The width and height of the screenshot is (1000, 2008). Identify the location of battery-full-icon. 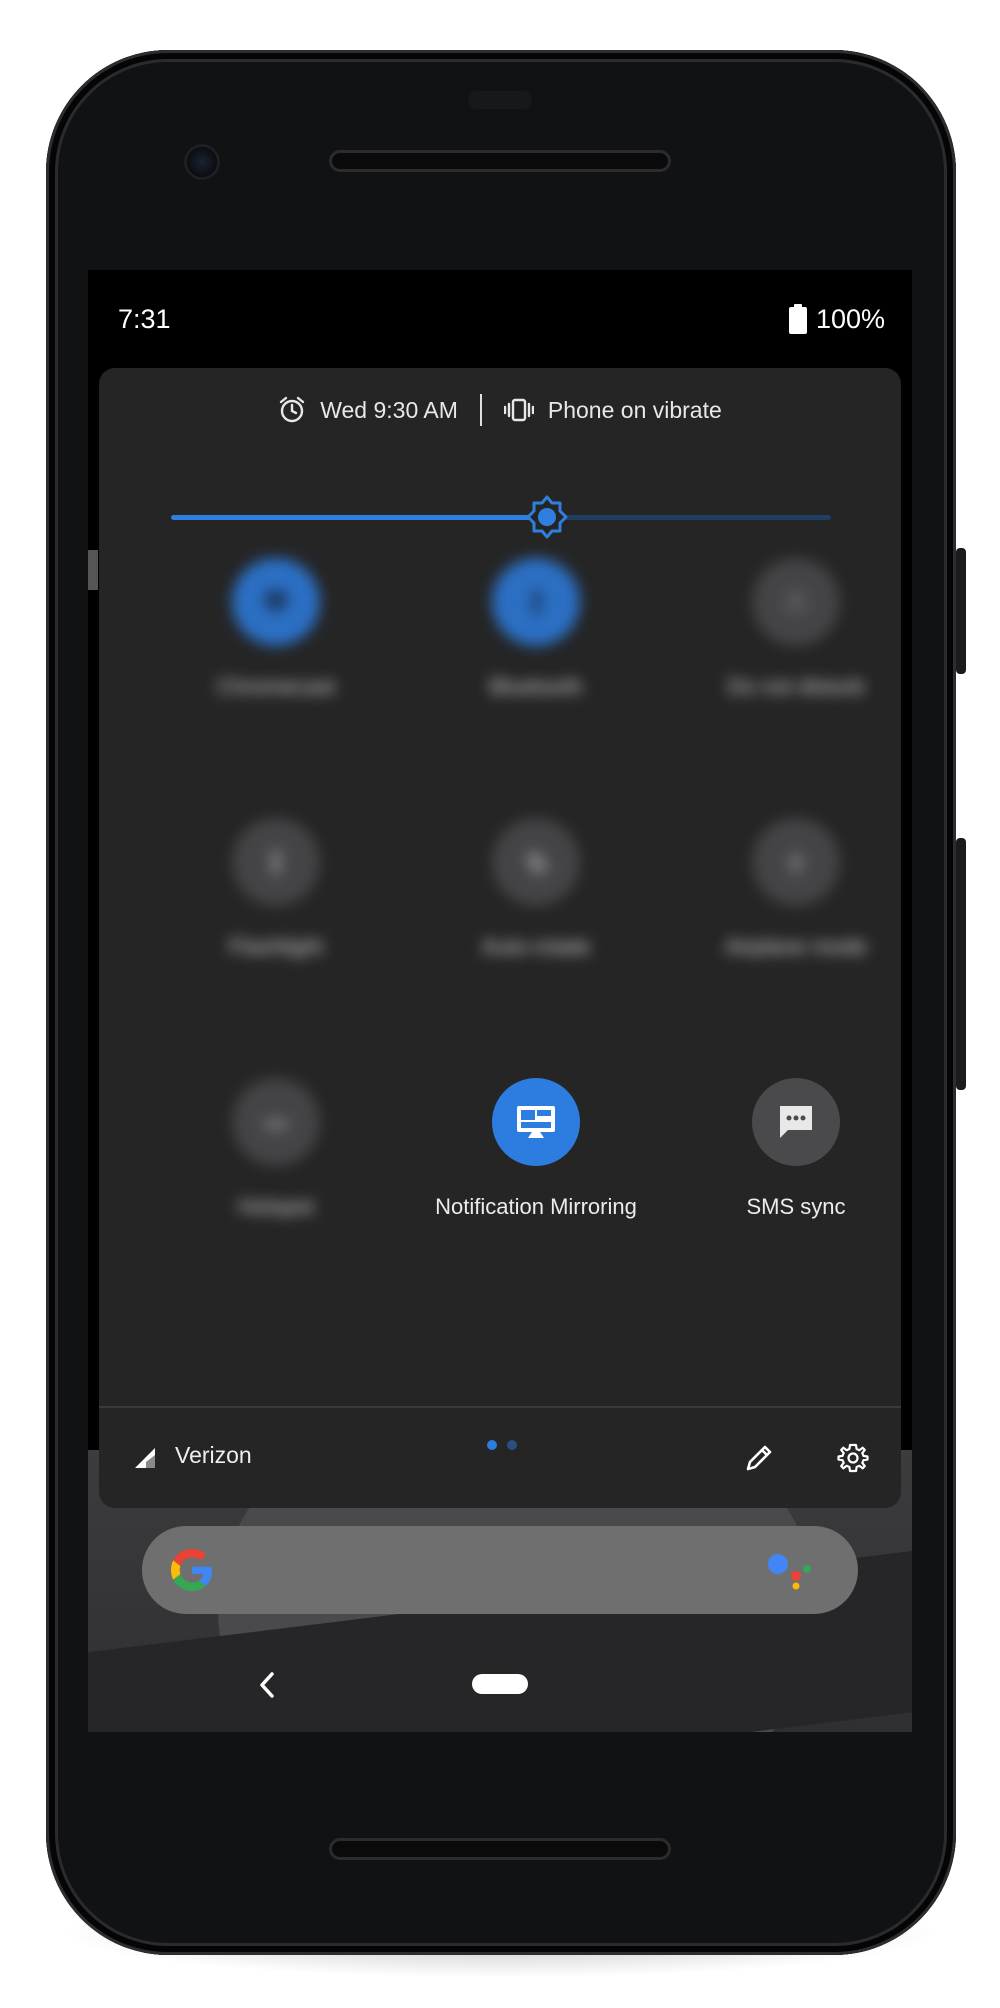
(798, 319).